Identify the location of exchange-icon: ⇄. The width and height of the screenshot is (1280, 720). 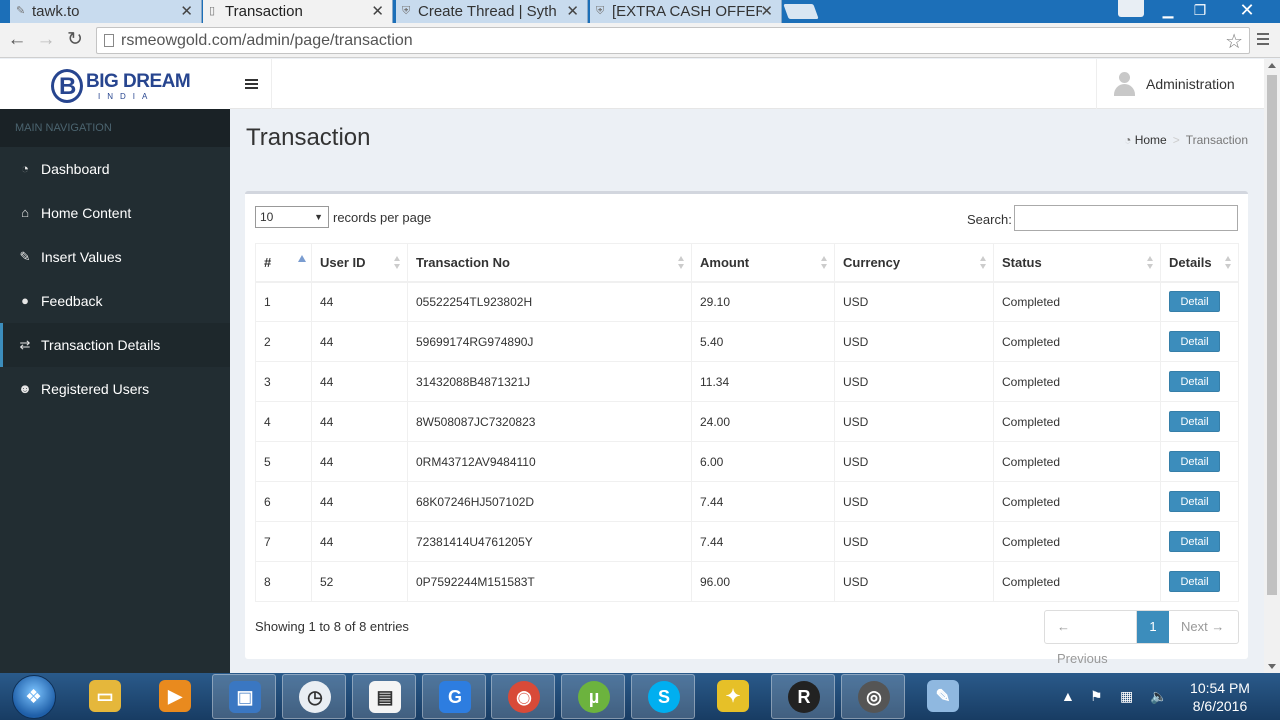
(25, 344).